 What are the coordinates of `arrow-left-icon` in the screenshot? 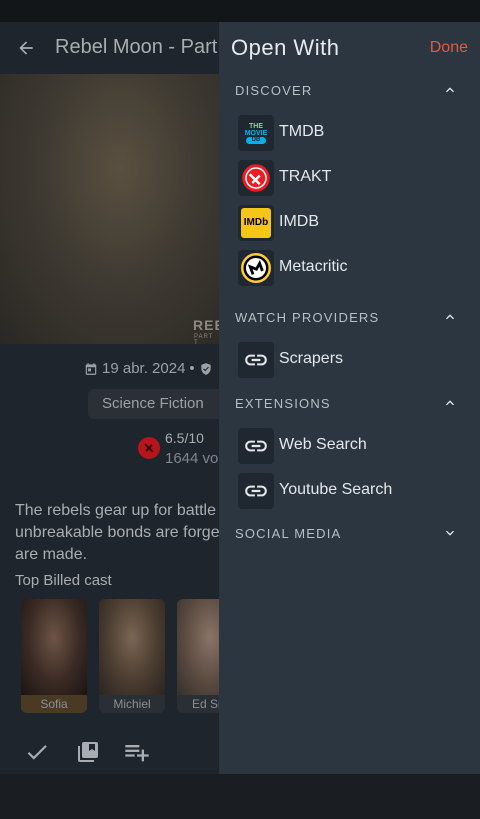 It's located at (26, 48).